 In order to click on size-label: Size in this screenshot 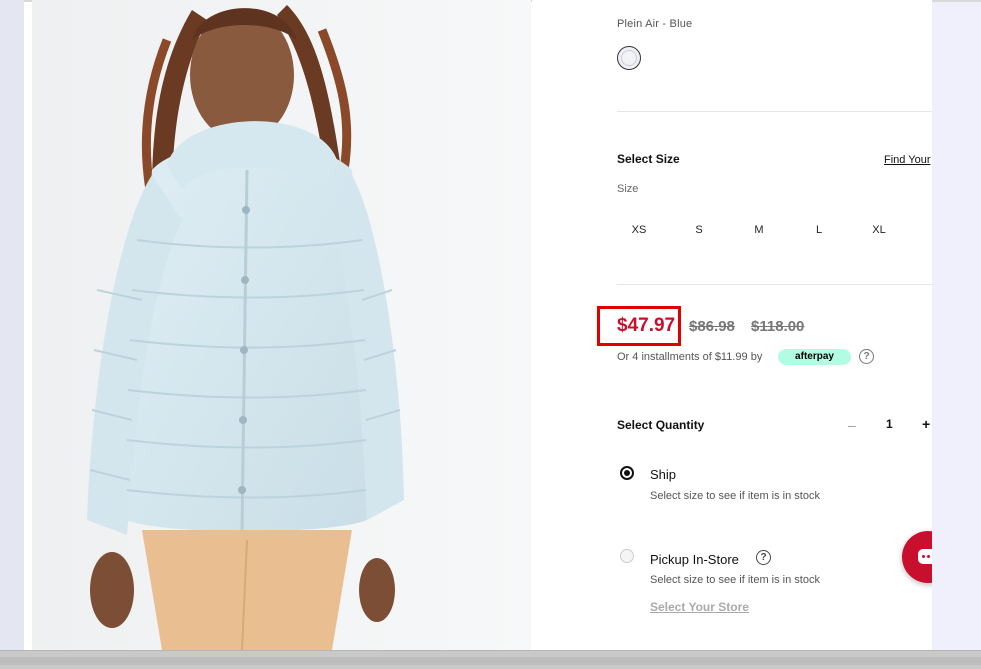, I will do `click(628, 189)`.